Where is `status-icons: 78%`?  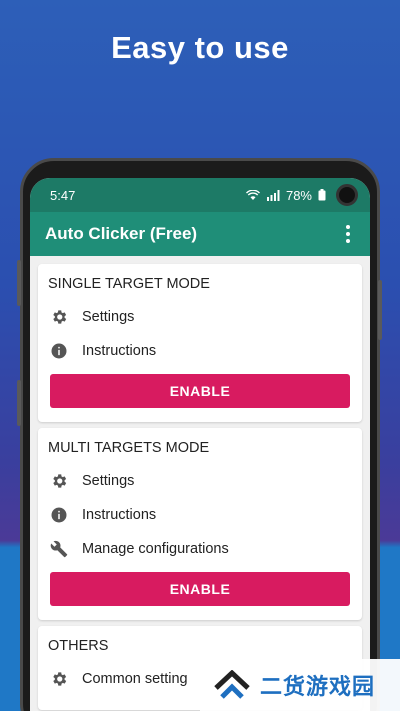 status-icons: 78% is located at coordinates (301, 195).